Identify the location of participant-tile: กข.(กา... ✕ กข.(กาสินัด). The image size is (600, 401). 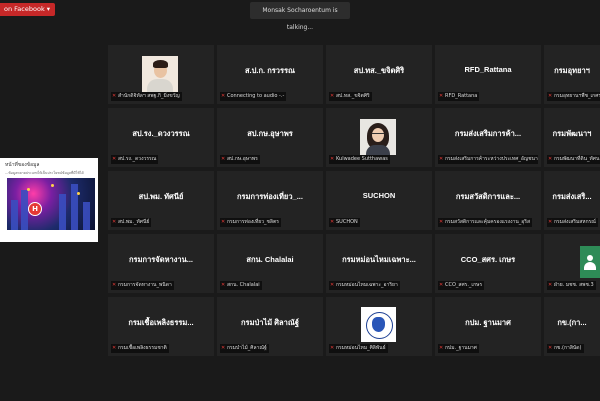
(572, 326).